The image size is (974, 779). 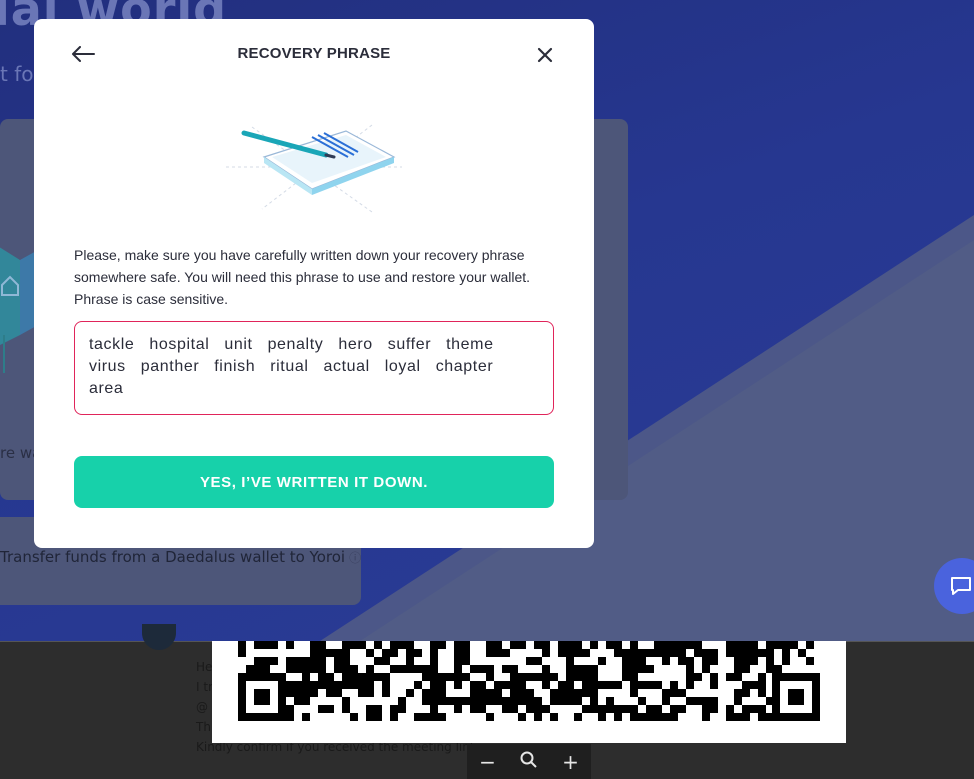 I want to click on phrase-word: finish, so click(x=235, y=366).